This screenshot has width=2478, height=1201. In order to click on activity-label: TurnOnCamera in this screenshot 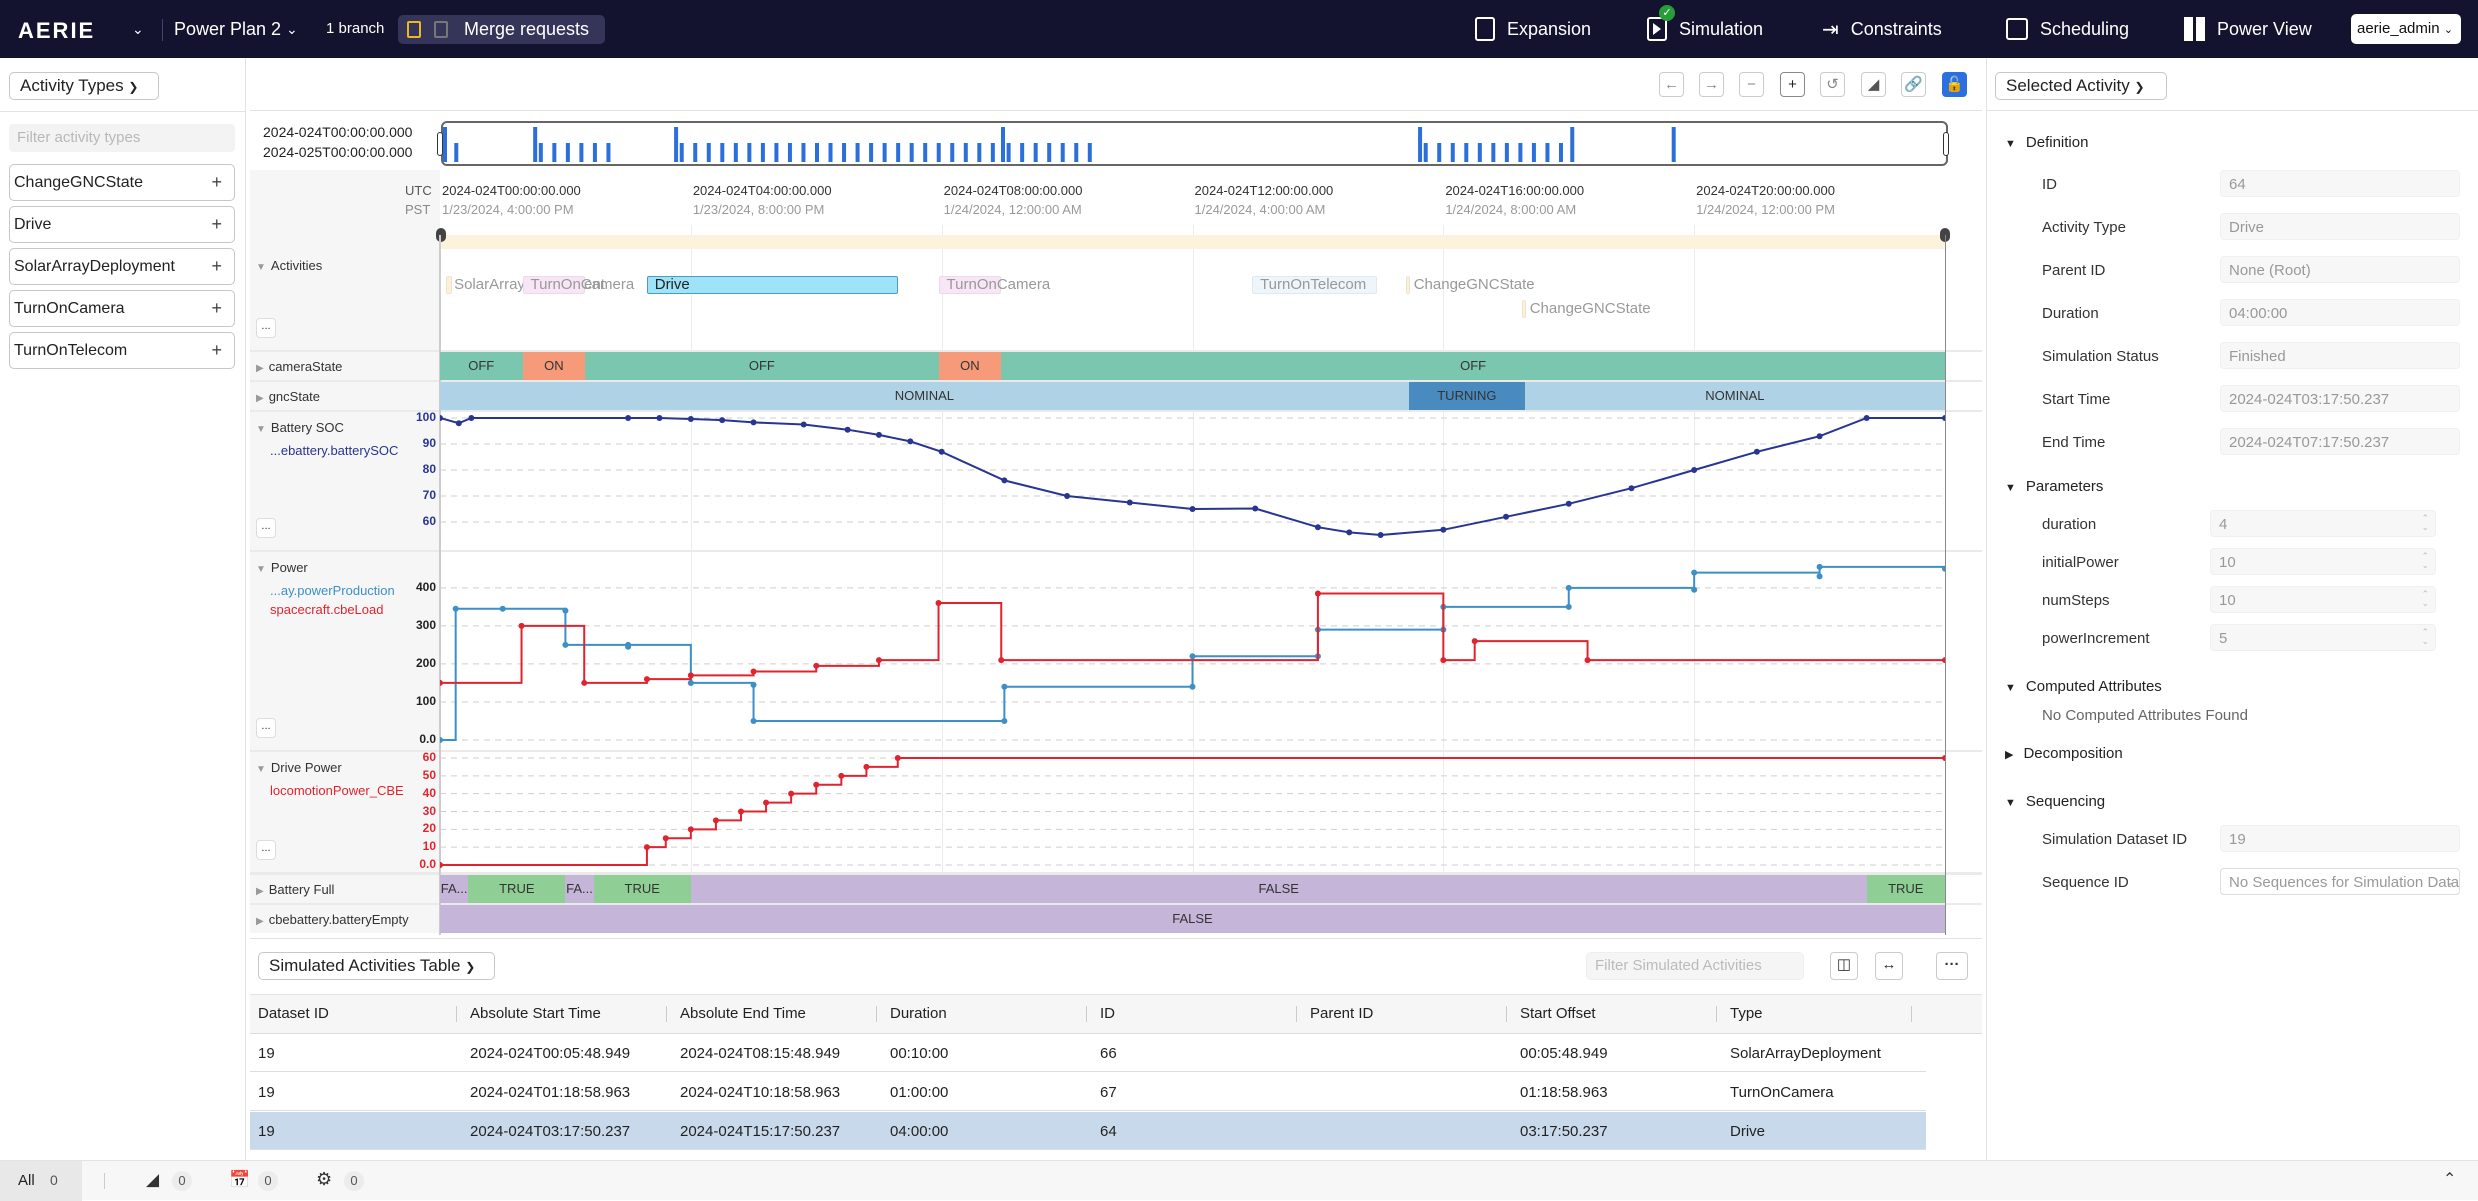, I will do `click(583, 284)`.